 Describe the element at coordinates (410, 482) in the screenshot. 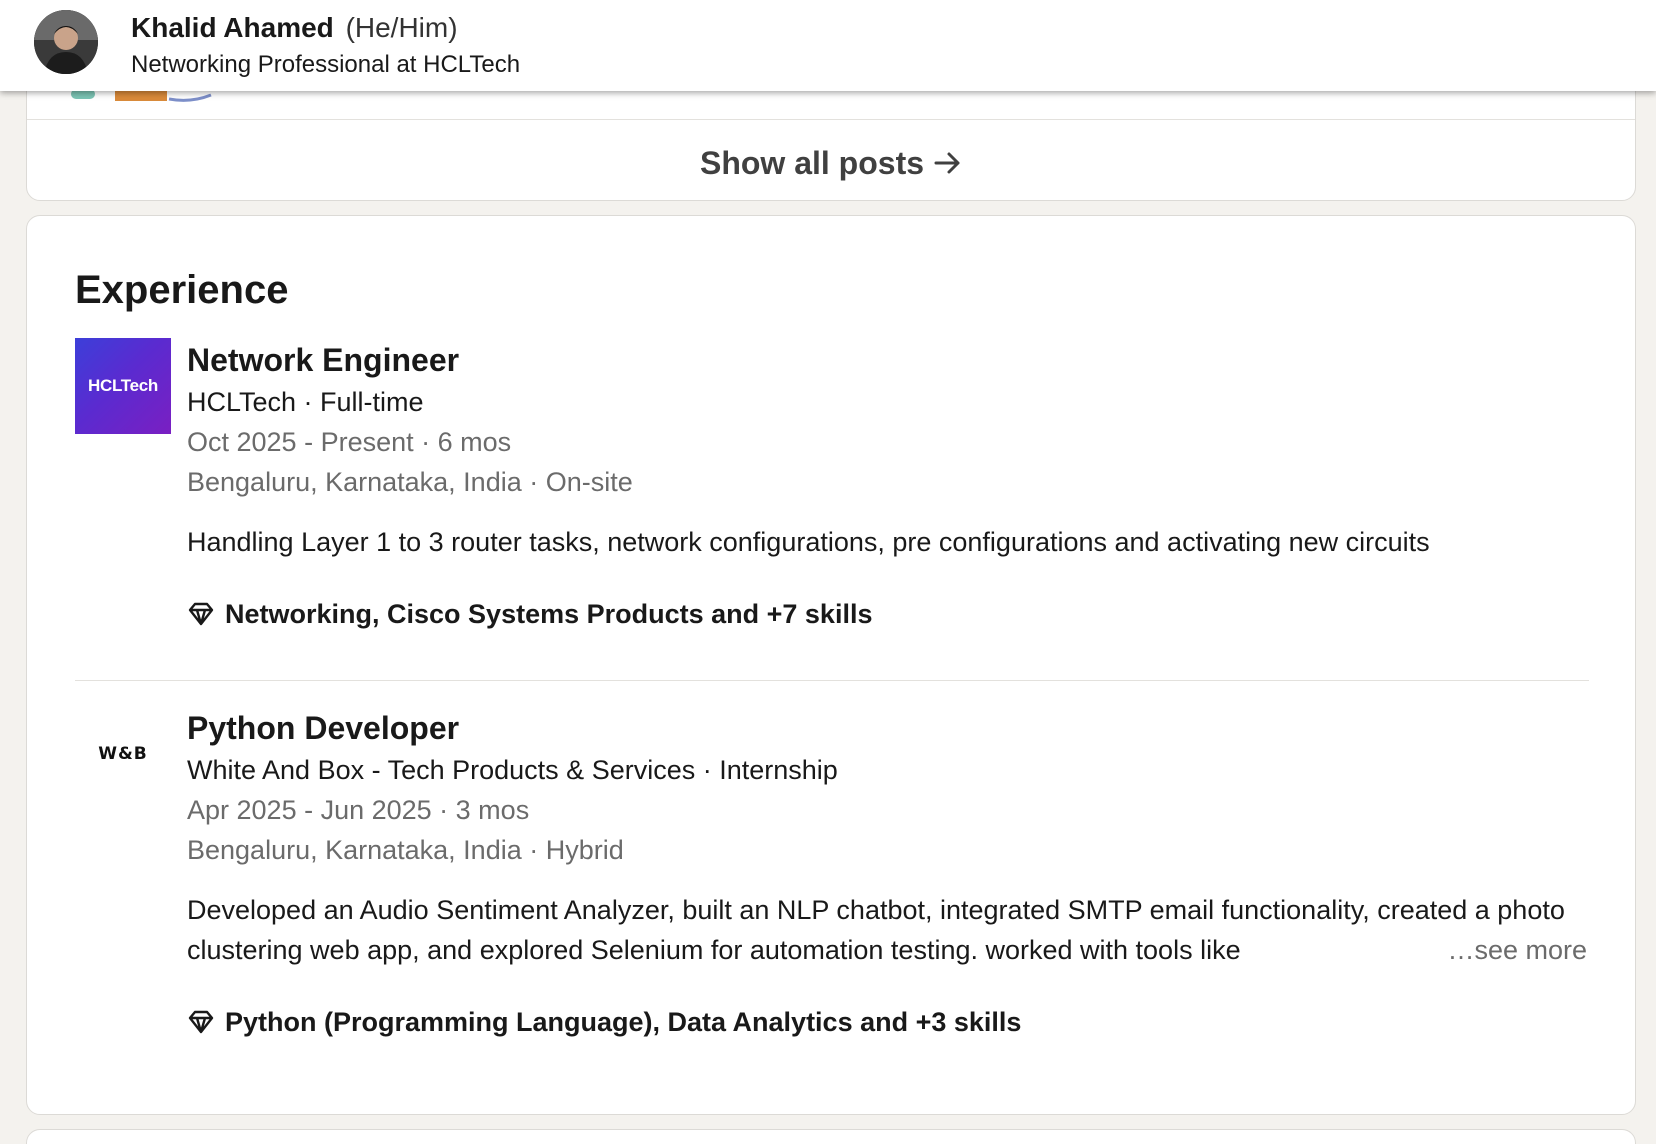

I see `job-location: Bengaluru, Karnataka, India · On-site` at that location.